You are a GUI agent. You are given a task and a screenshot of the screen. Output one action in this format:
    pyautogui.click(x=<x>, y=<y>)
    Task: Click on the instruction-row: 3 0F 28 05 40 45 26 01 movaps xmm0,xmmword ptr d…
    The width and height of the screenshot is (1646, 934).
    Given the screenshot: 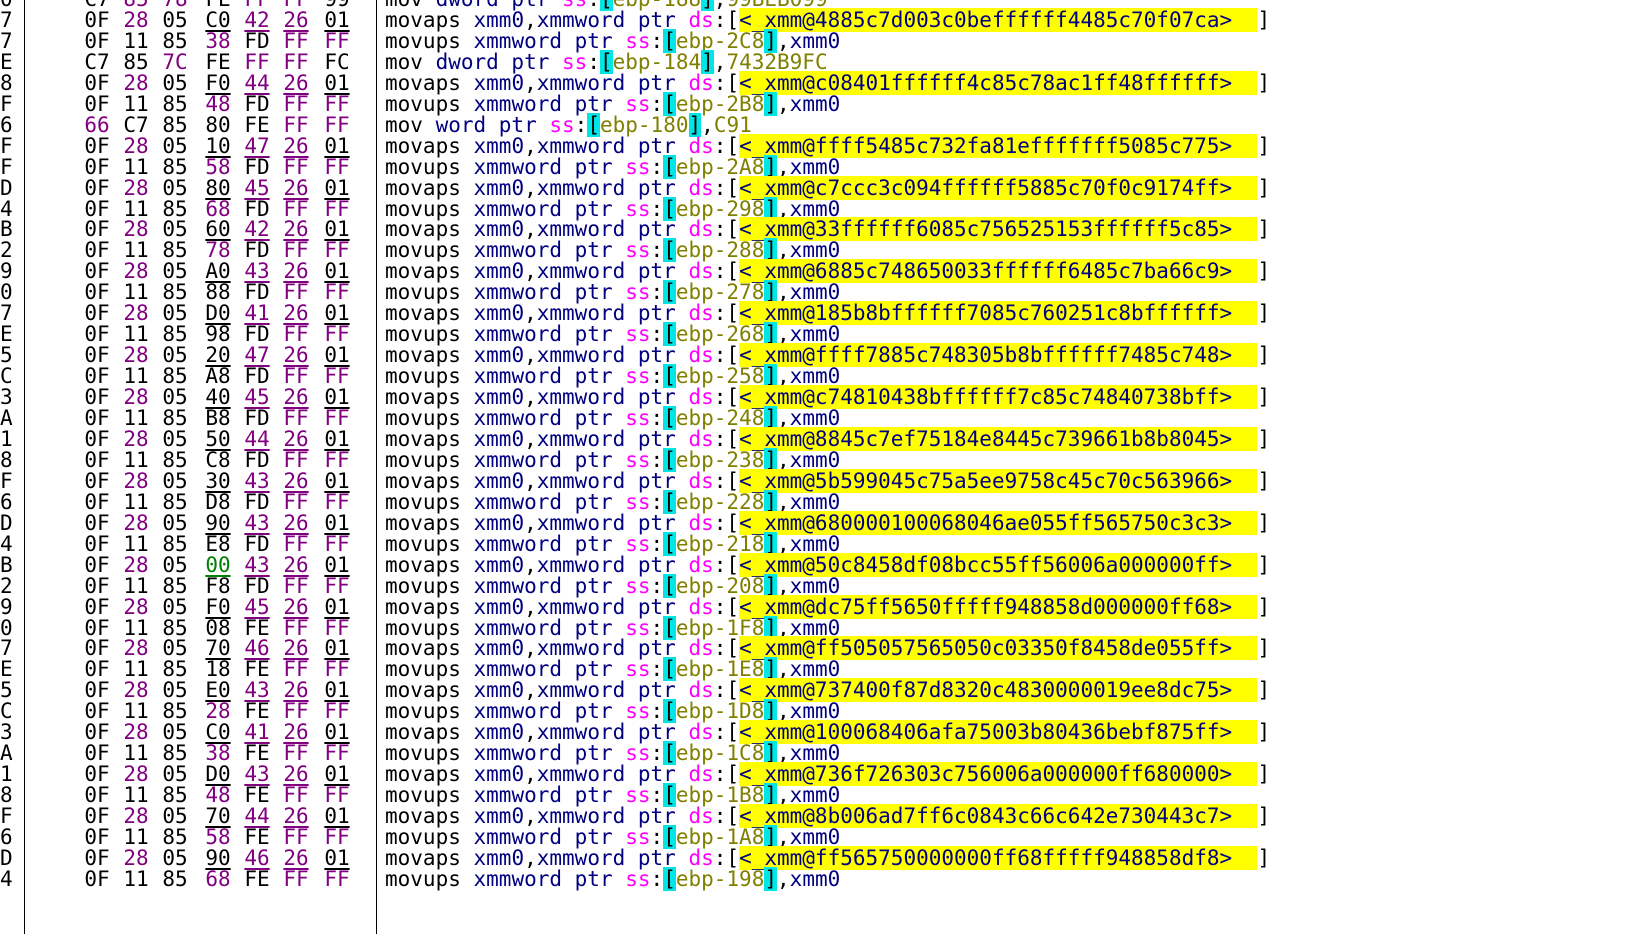 What is the action you would take?
    pyautogui.click(x=823, y=397)
    